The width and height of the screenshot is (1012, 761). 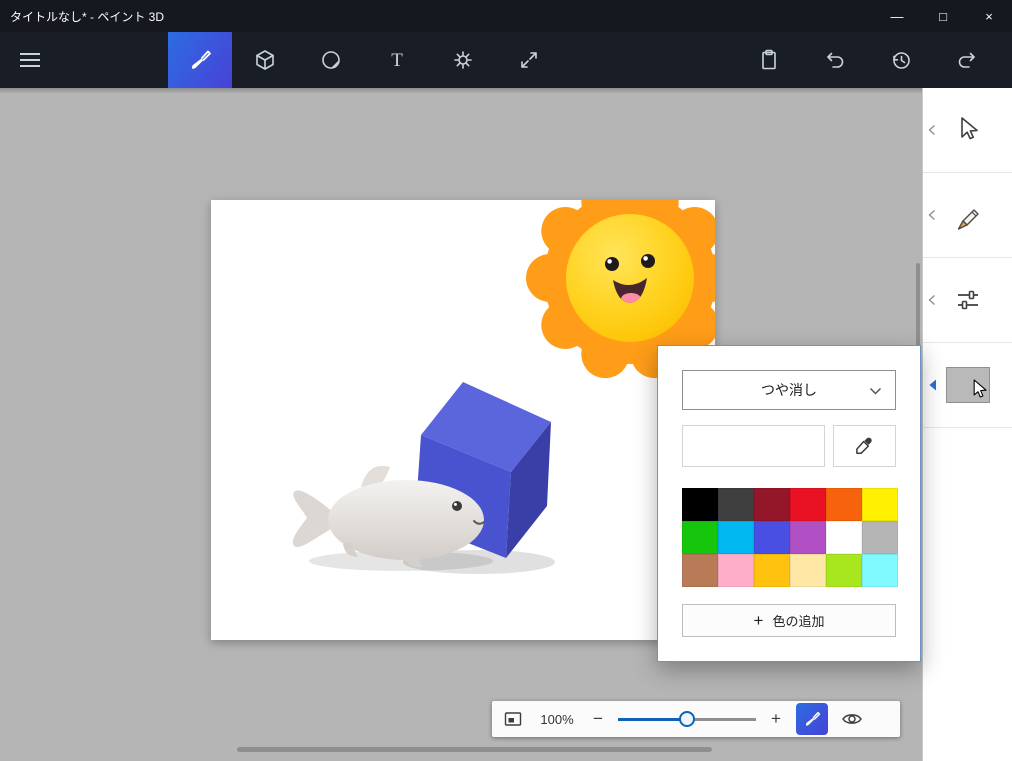 I want to click on horizontal-scrollbar, so click(x=474, y=749).